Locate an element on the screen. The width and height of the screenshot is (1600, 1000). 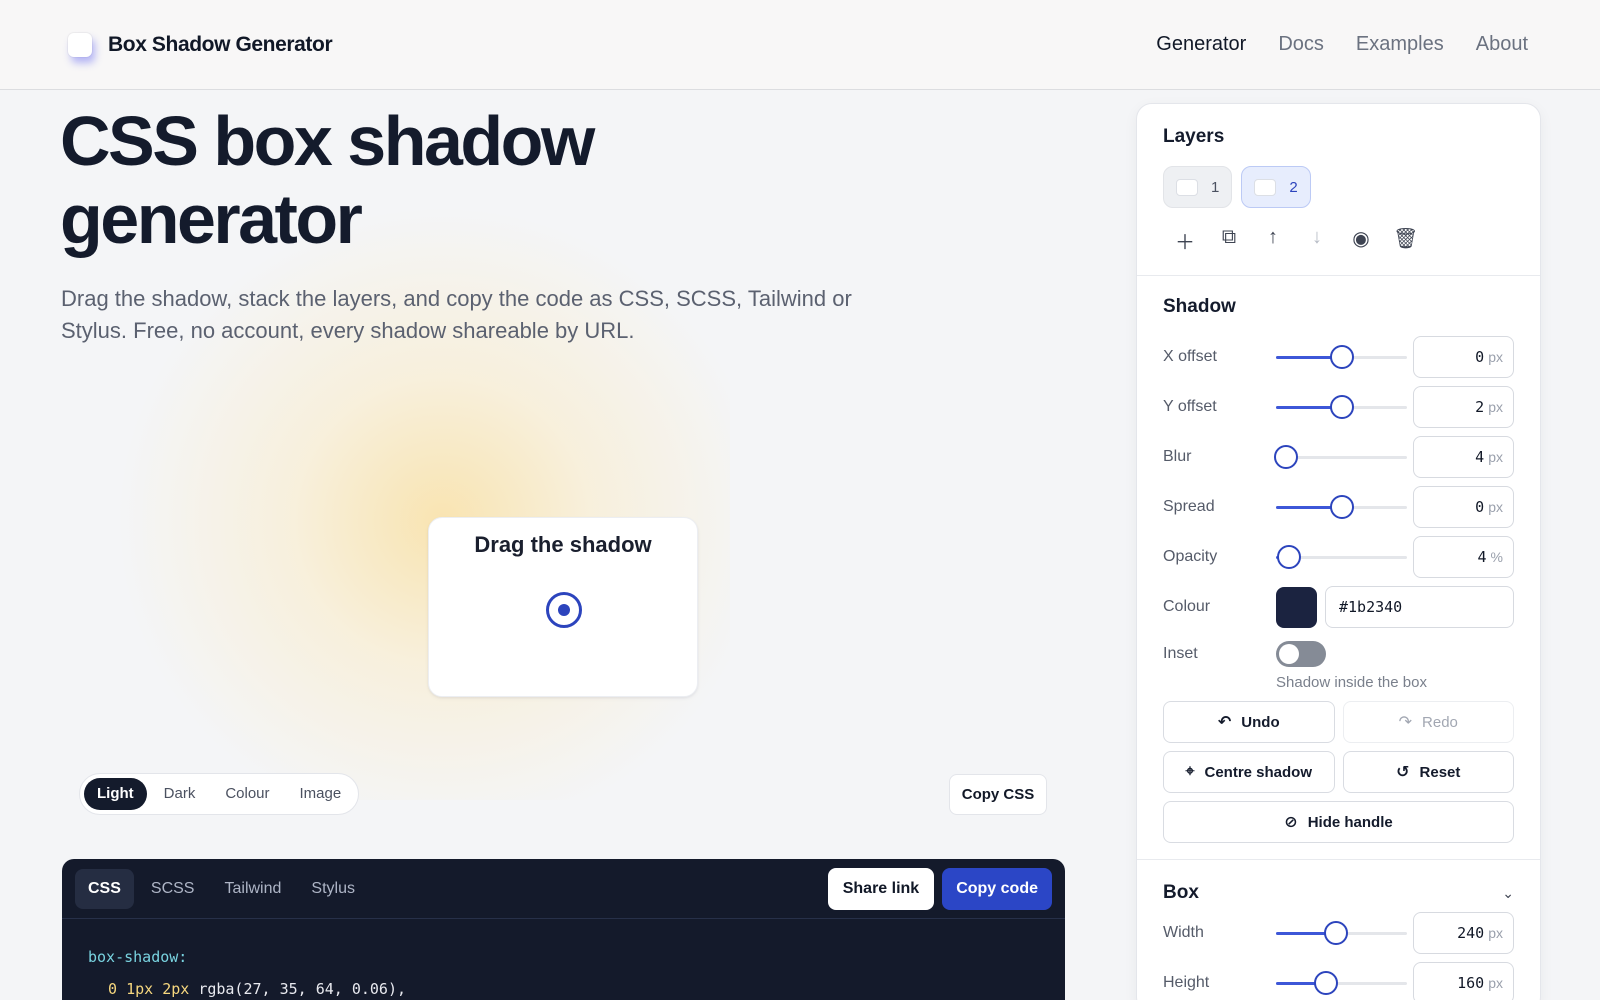
nav-docs: Docs is located at coordinates (1301, 44).